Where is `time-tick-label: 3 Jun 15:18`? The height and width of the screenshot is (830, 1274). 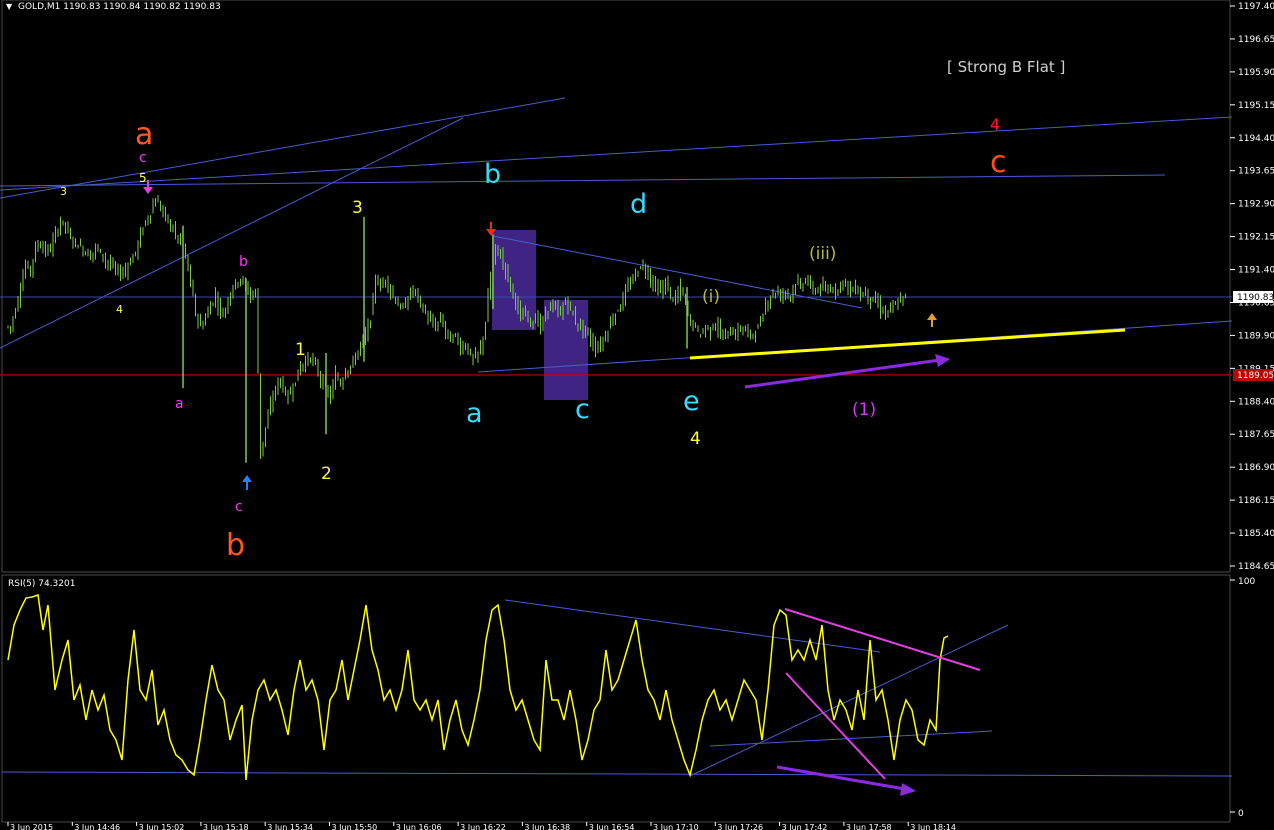
time-tick-label: 3 Jun 15:18 is located at coordinates (226, 826).